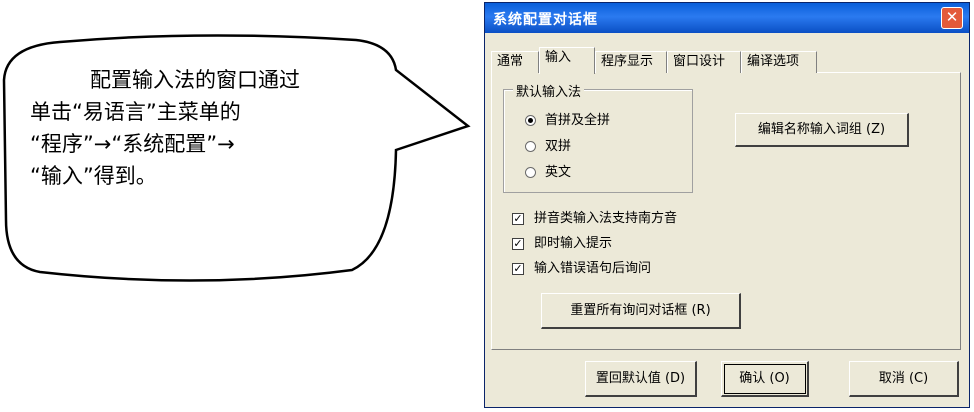 The height and width of the screenshot is (412, 974). I want to click on restore-defaults-button: 置回默认值 (D), so click(641, 379).